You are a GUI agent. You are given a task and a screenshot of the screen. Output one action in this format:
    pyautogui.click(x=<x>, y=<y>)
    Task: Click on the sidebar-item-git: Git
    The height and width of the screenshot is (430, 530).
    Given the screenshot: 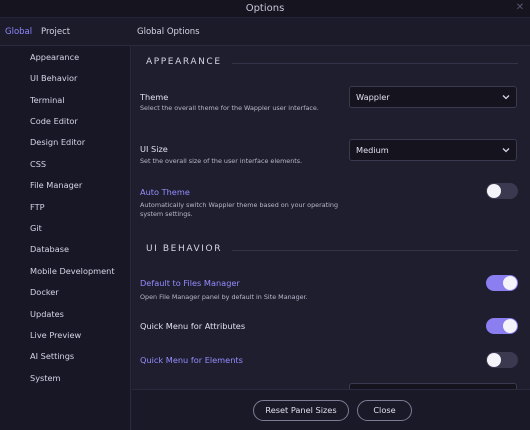 What is the action you would take?
    pyautogui.click(x=36, y=228)
    